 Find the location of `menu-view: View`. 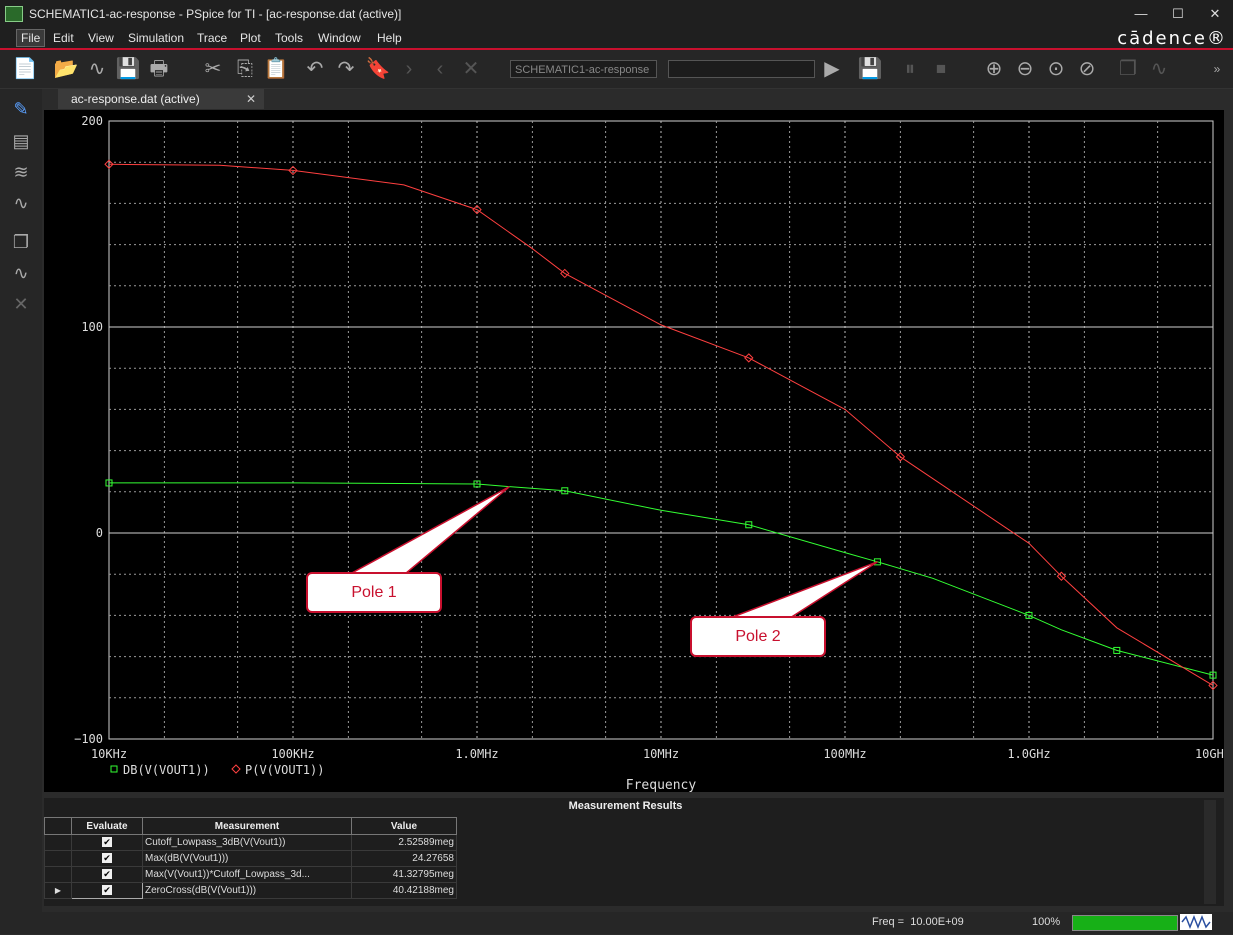

menu-view: View is located at coordinates (101, 38).